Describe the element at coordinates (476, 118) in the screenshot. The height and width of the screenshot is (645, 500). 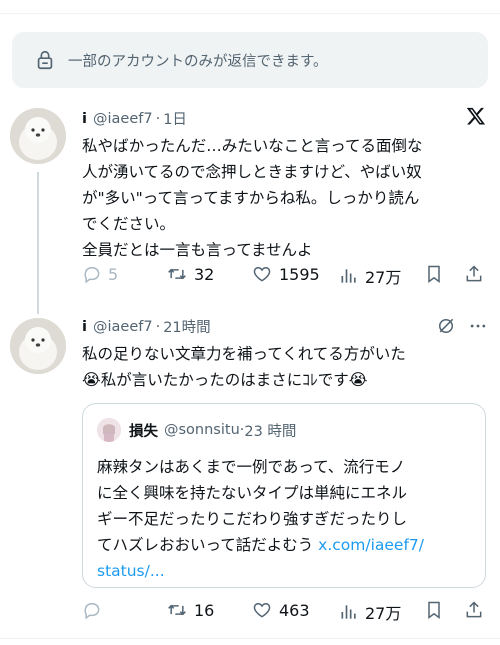
I see `x-logo-icon` at that location.